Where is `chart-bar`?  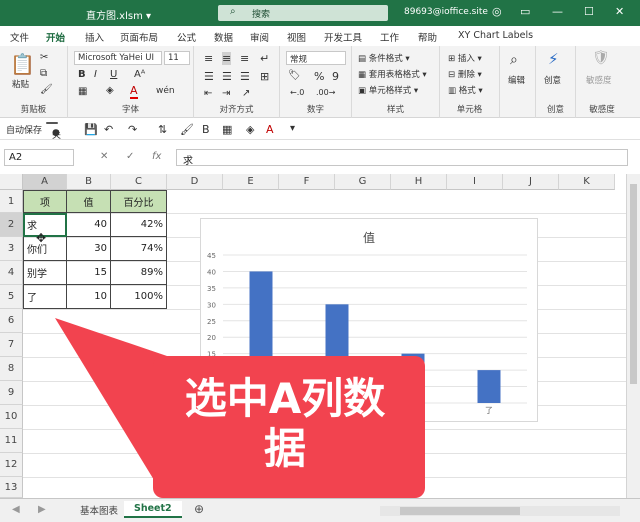 chart-bar is located at coordinates (489, 386).